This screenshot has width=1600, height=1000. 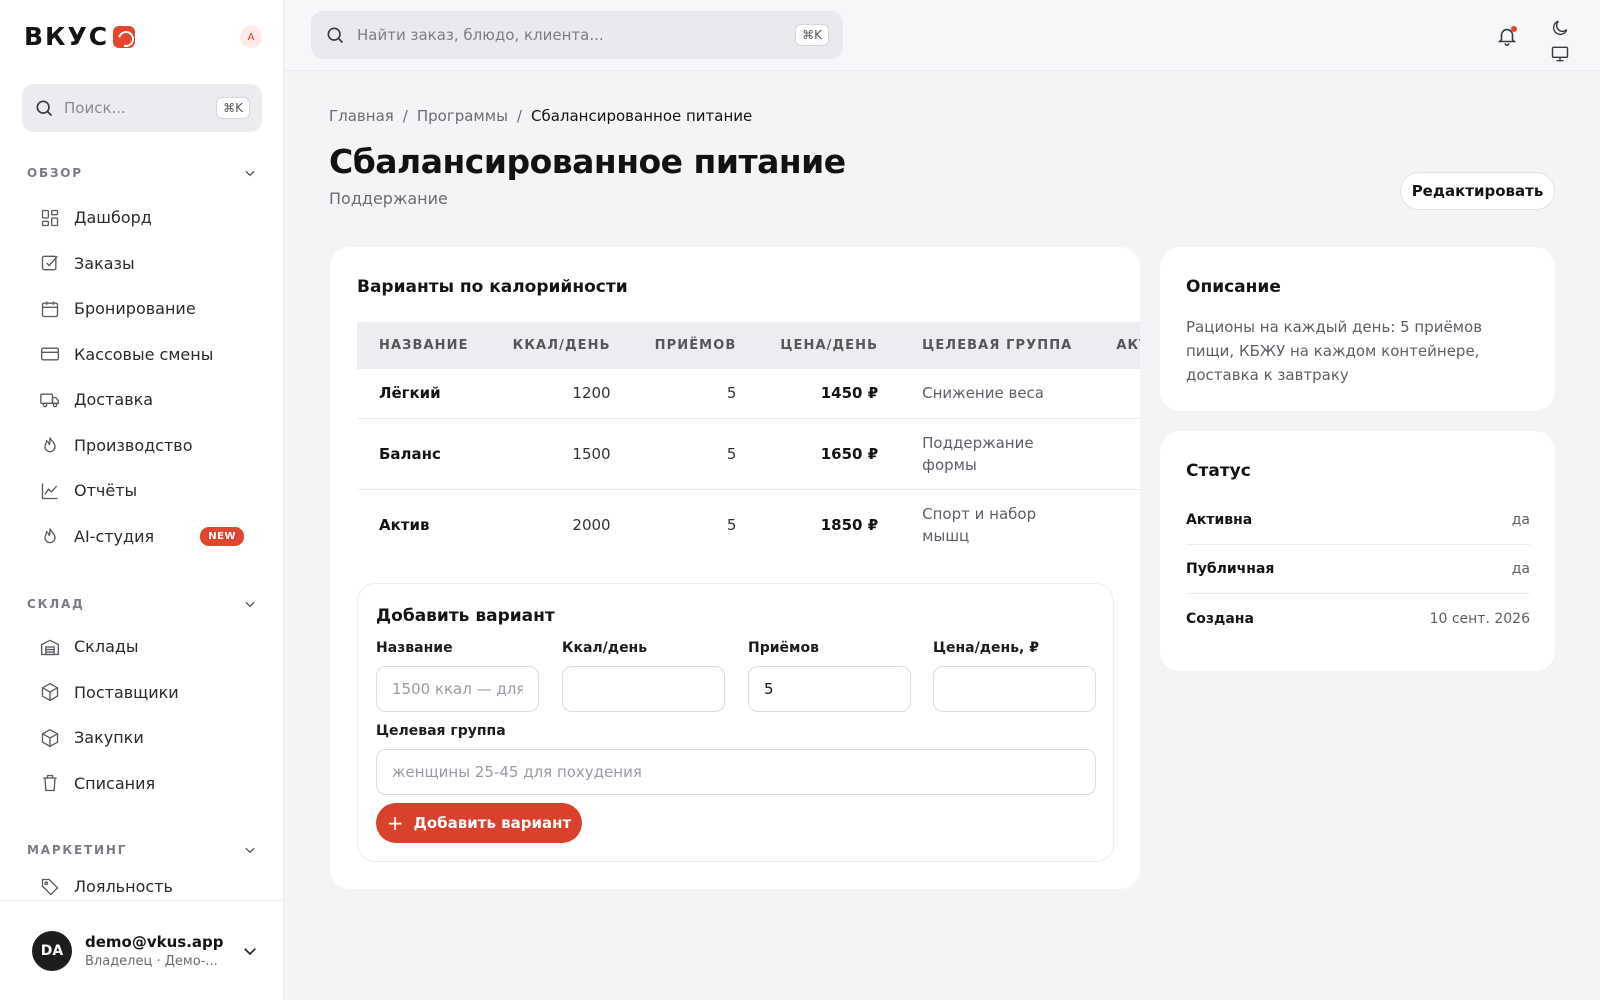 What do you see at coordinates (142, 309) in the screenshot?
I see `sidebar-item-booking: Бронирование` at bounding box center [142, 309].